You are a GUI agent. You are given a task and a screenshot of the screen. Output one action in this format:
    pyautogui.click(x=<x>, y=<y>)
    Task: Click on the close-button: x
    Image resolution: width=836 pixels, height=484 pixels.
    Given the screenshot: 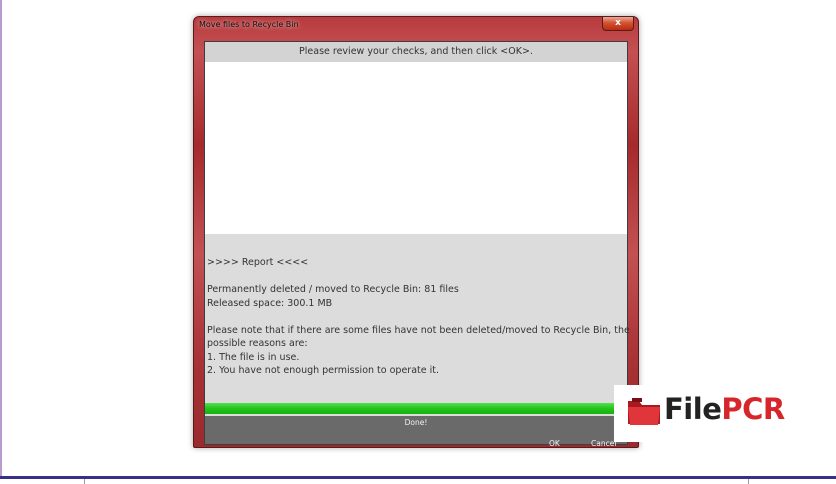 What is the action you would take?
    pyautogui.click(x=618, y=24)
    